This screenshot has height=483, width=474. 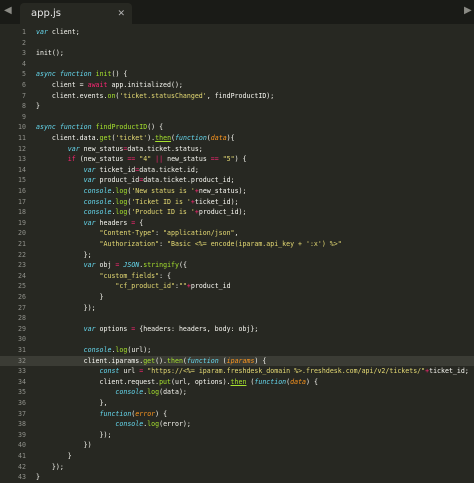 I want to click on code-line: 23 var obj = JSON.stringify({, so click(x=237, y=265).